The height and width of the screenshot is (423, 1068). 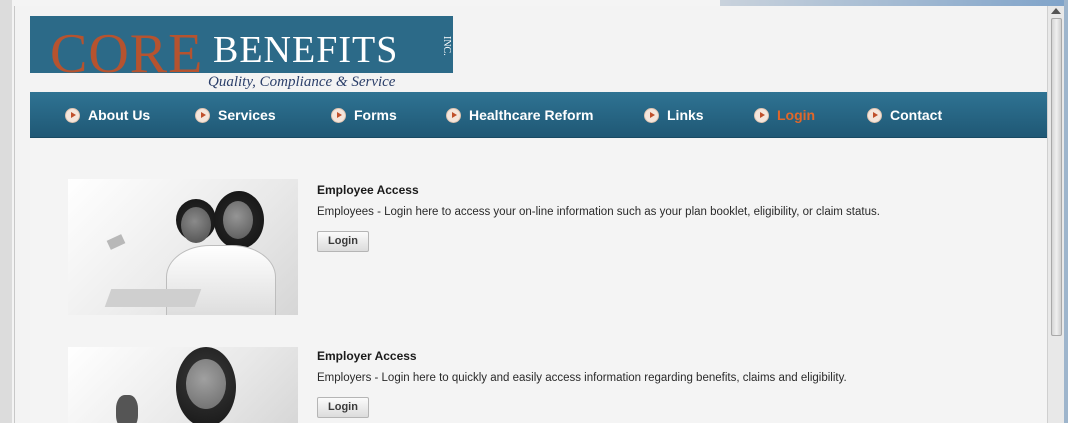 What do you see at coordinates (306, 50) in the screenshot?
I see `logo-benefits-text: BENEFITS` at bounding box center [306, 50].